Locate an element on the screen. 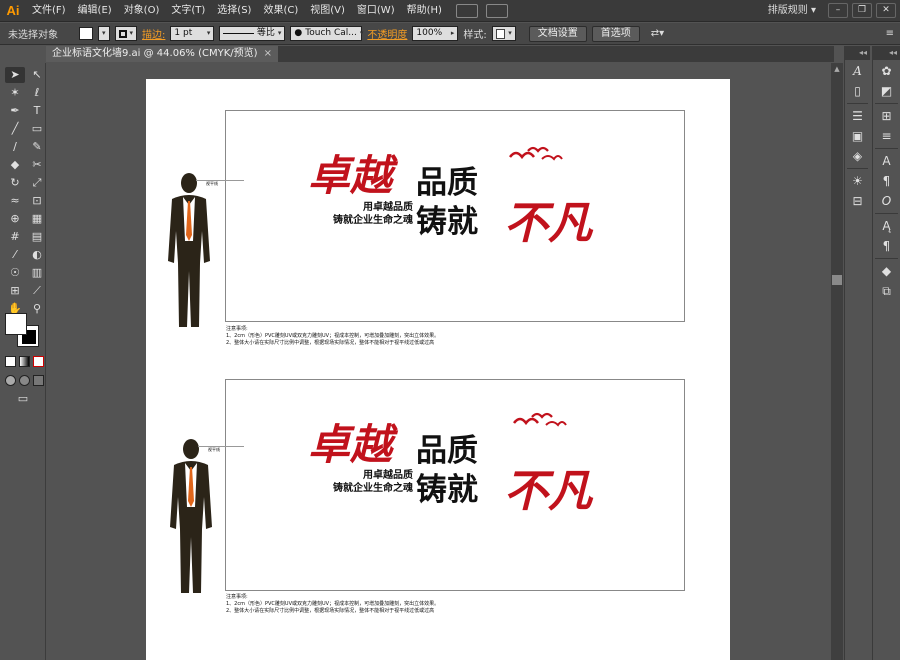  graph-icon: ▥ is located at coordinates (37, 273).